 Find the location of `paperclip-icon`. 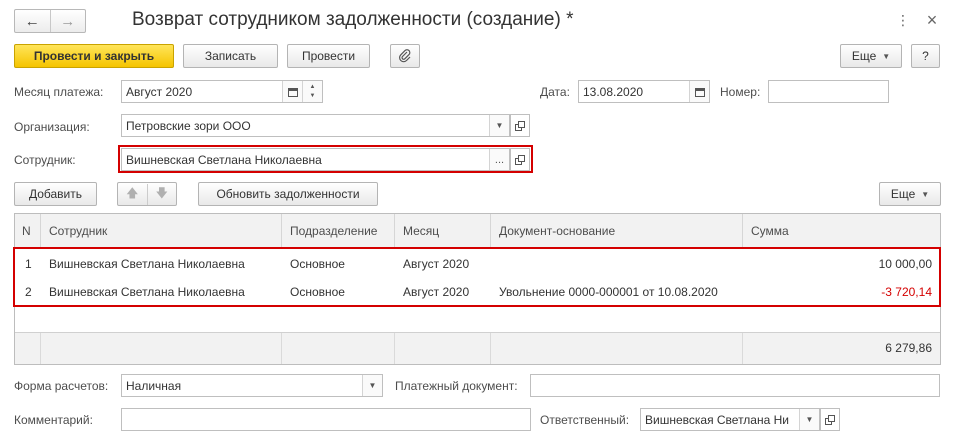

paperclip-icon is located at coordinates (405, 56).